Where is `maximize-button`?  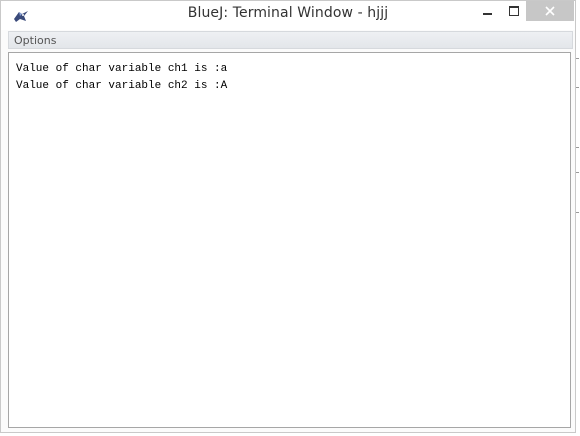 maximize-button is located at coordinates (513, 11).